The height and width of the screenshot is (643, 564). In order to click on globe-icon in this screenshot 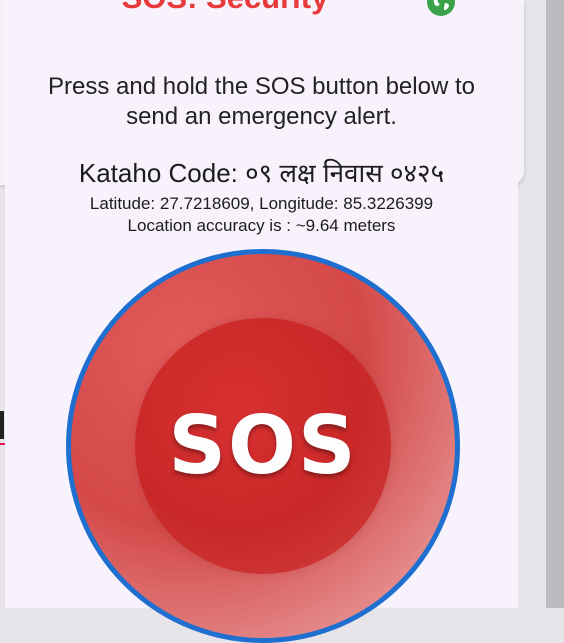, I will do `click(441, 9)`.